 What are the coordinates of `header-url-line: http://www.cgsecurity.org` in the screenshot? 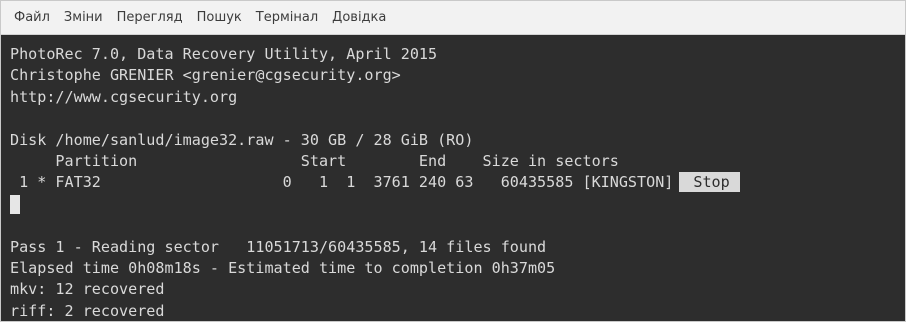 It's located at (124, 96).